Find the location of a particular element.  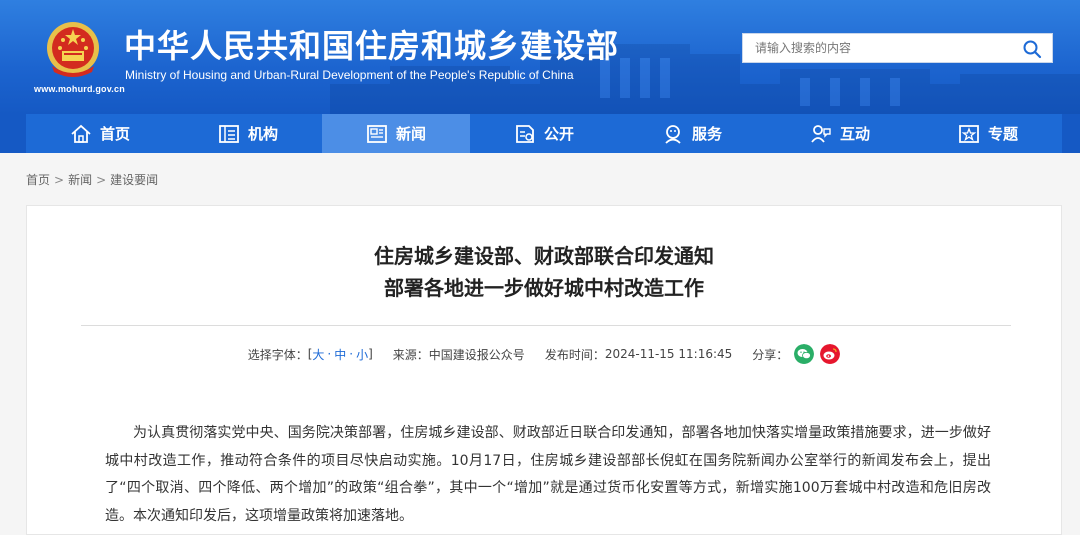

home-icon is located at coordinates (81, 133).